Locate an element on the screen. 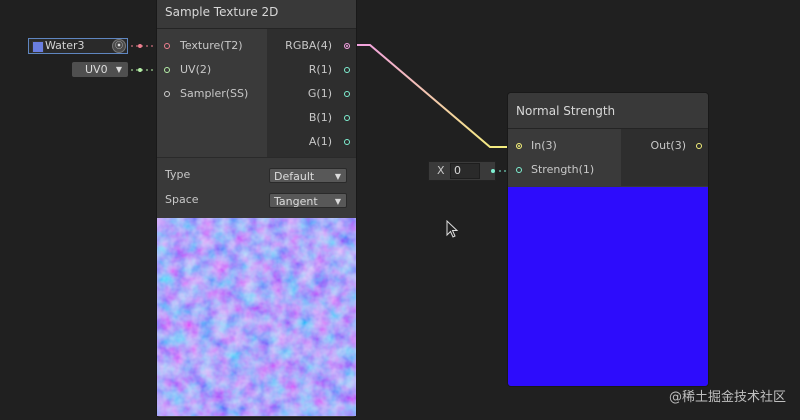  port-r: R(1) is located at coordinates (311, 70).